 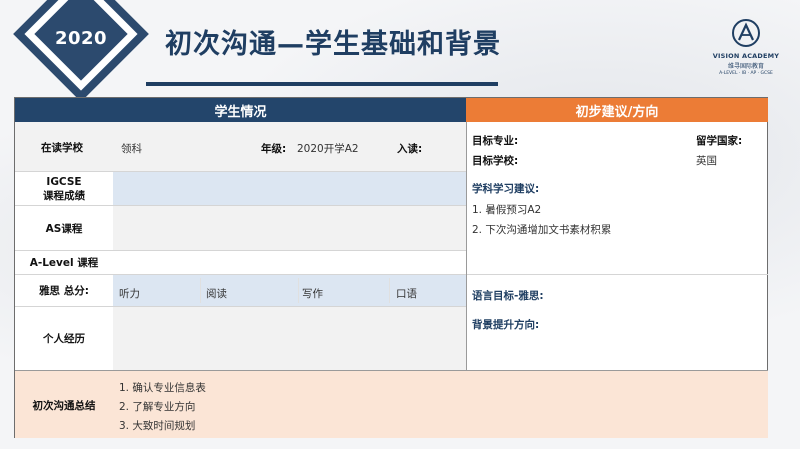 What do you see at coordinates (64, 195) in the screenshot?
I see `igcse-label-line2: 课程成绩` at bounding box center [64, 195].